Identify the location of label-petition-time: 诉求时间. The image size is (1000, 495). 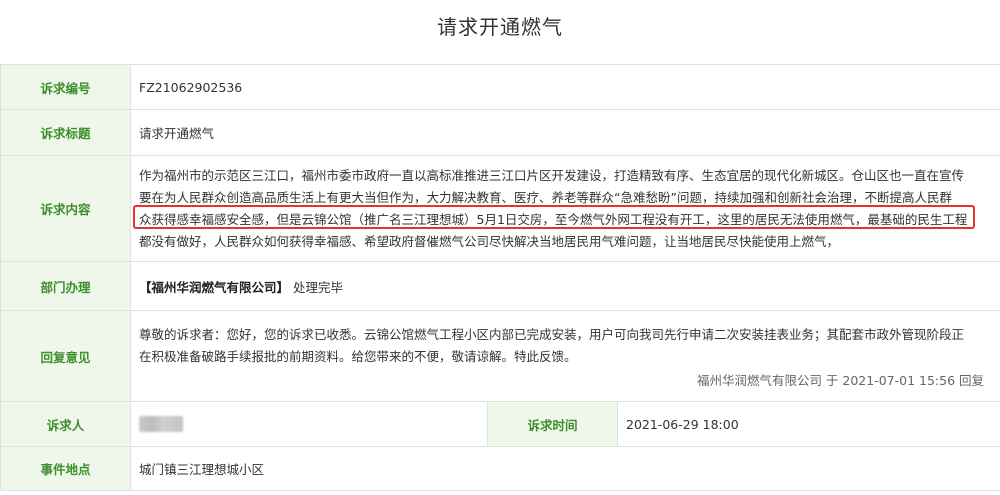
(552, 424).